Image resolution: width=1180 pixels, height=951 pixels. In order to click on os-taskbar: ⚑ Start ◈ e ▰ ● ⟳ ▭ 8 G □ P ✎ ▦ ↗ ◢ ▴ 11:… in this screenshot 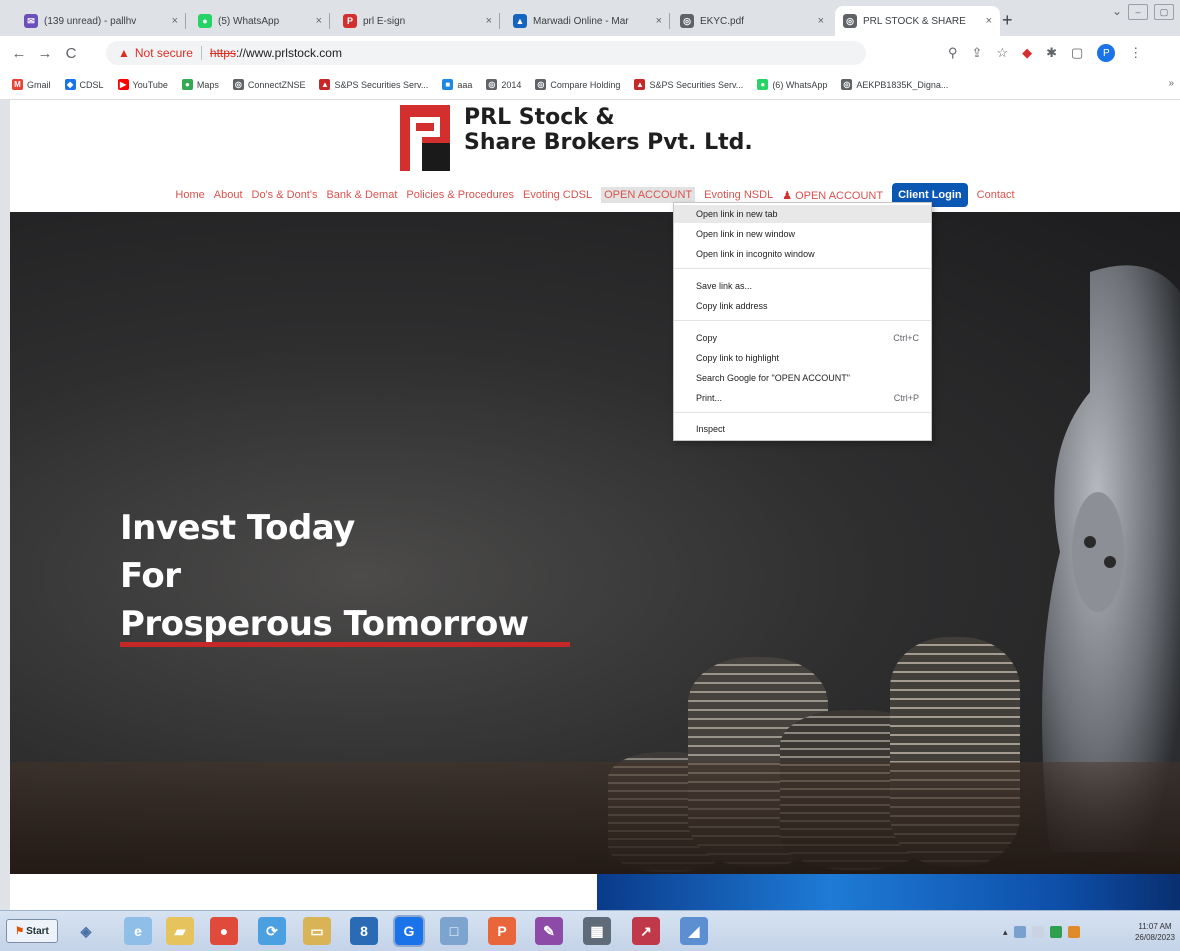, I will do `click(590, 930)`.